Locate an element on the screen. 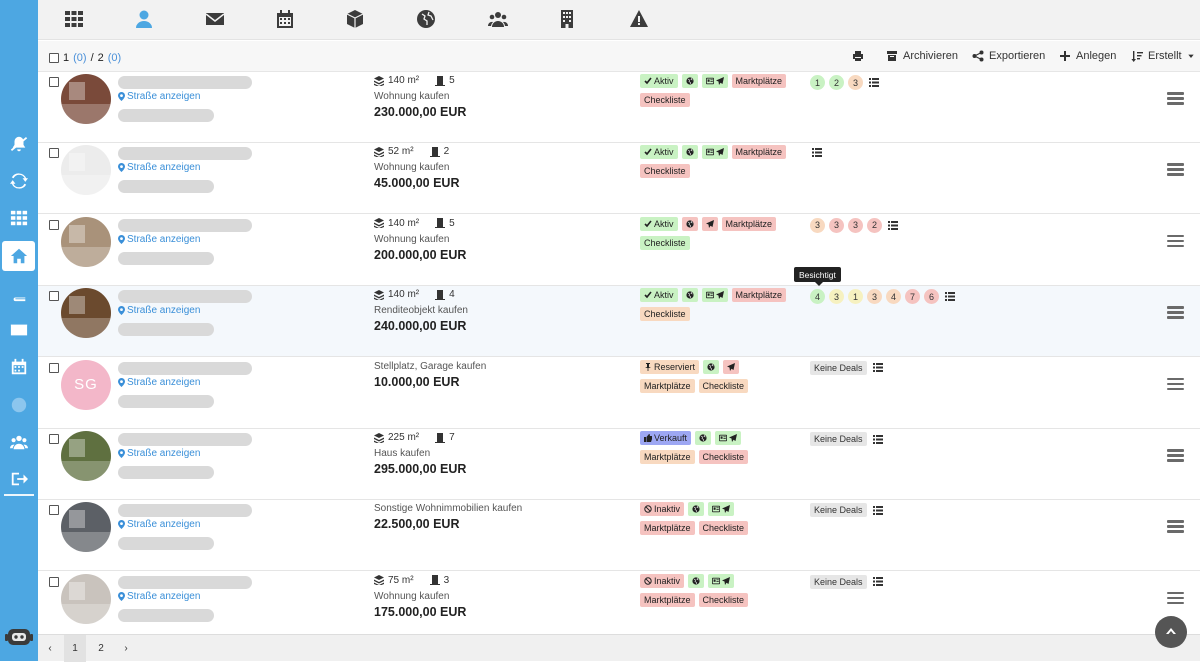 The height and width of the screenshot is (662, 1200). scroll-to-top-button is located at coordinates (1171, 632).